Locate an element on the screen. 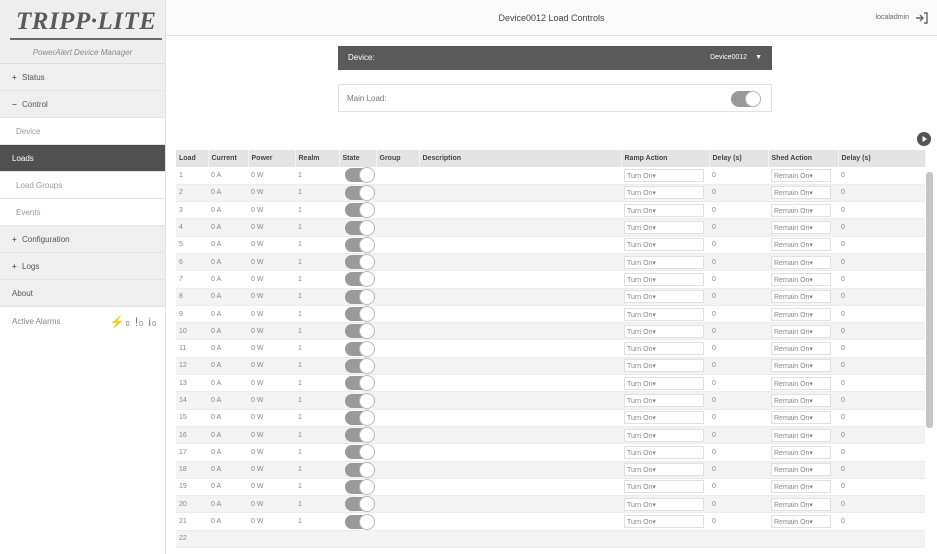  logout-icon is located at coordinates (922, 18).